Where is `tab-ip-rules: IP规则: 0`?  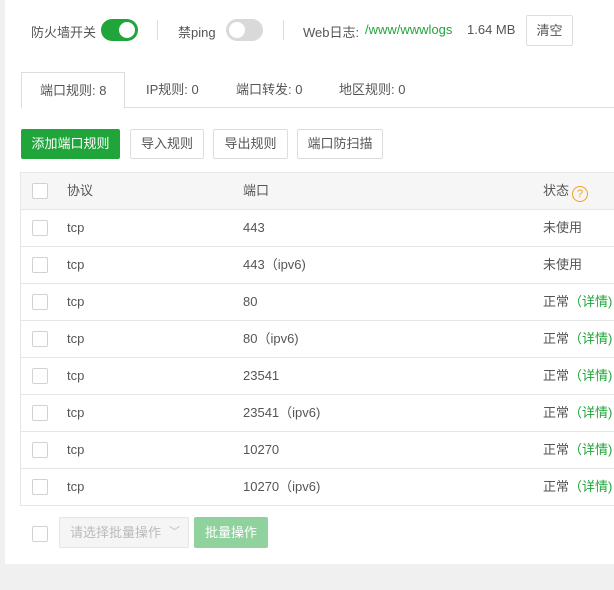
tab-ip-rules: IP规则: 0 is located at coordinates (172, 90).